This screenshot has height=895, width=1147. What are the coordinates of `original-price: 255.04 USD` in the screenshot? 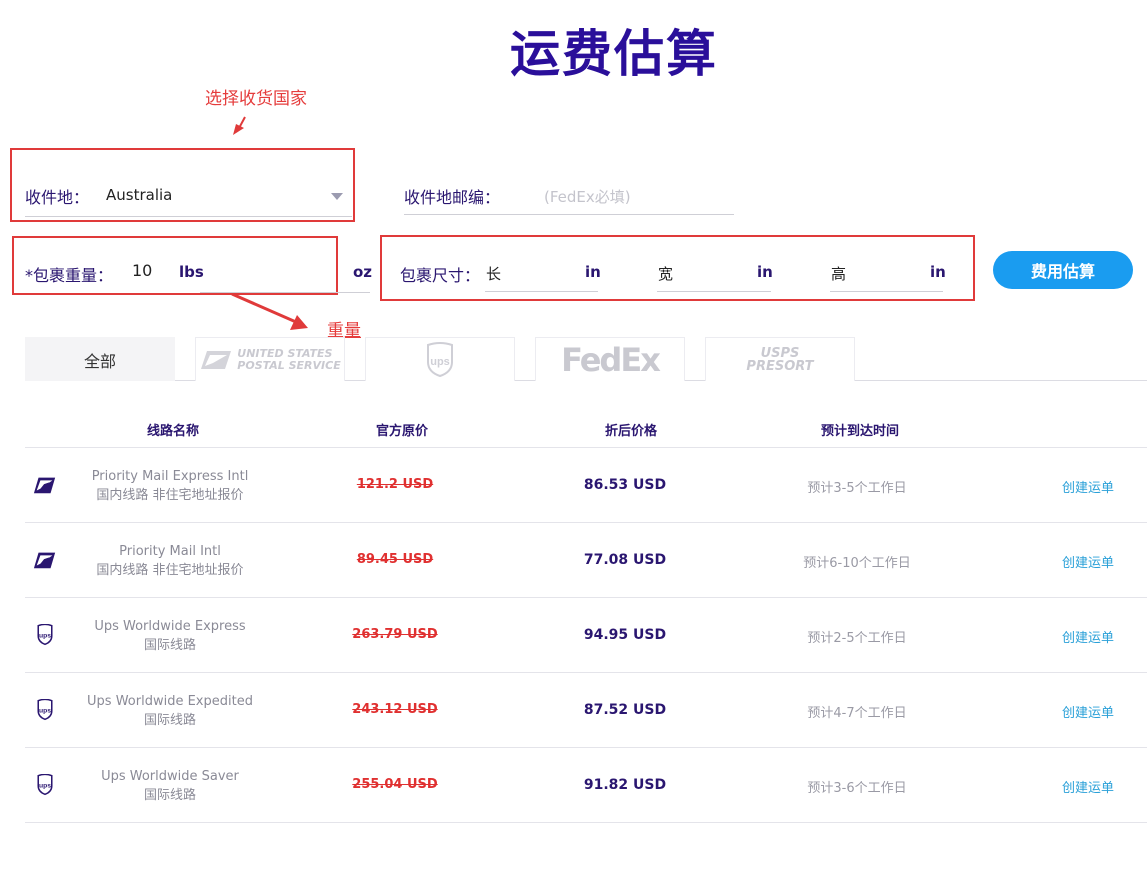 It's located at (395, 784).